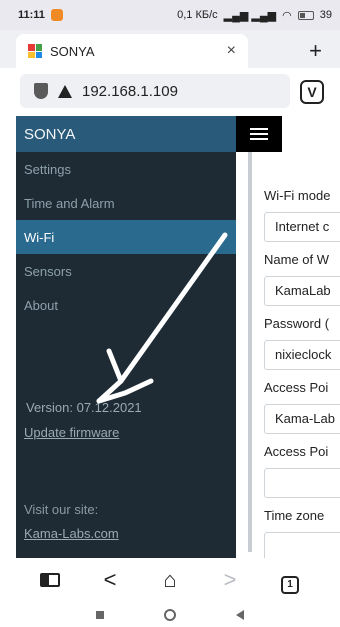  Describe the element at coordinates (71, 533) in the screenshot. I see `site-link: Kama-Labs.com` at that location.